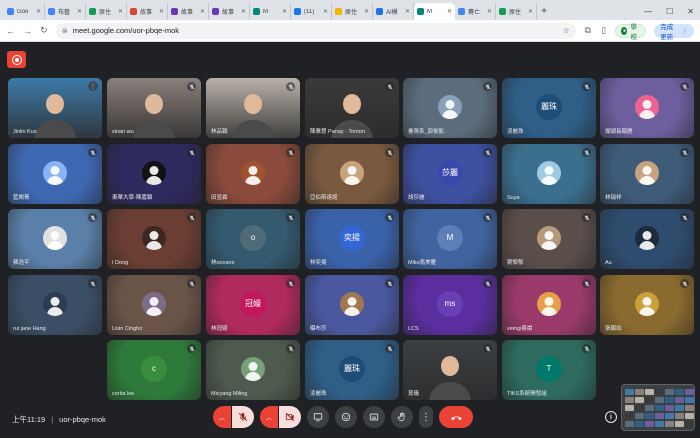  Describe the element at coordinates (253, 174) in the screenshot. I see `participant-tile: 田昱霖` at that location.